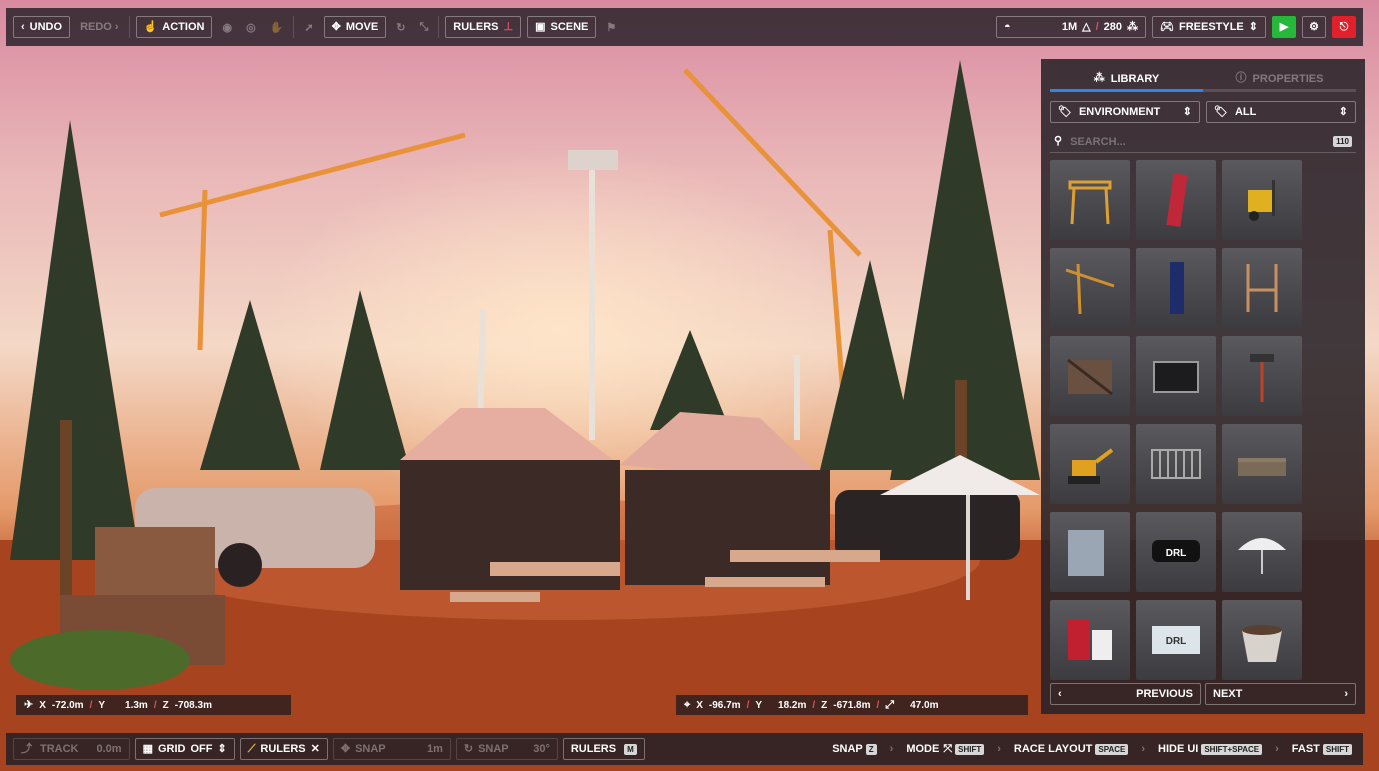  Describe the element at coordinates (71, 749) in the screenshot. I see `track-button: ⤴ TRACK 0.0m` at that location.